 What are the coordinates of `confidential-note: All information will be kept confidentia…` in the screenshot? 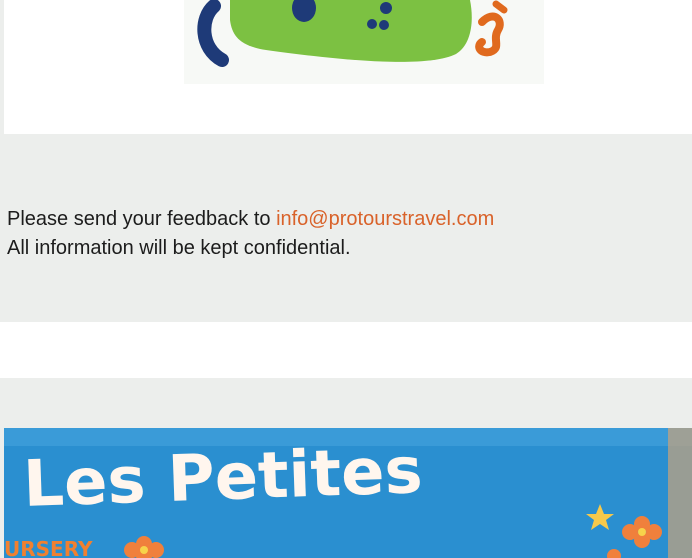 It's located at (179, 248).